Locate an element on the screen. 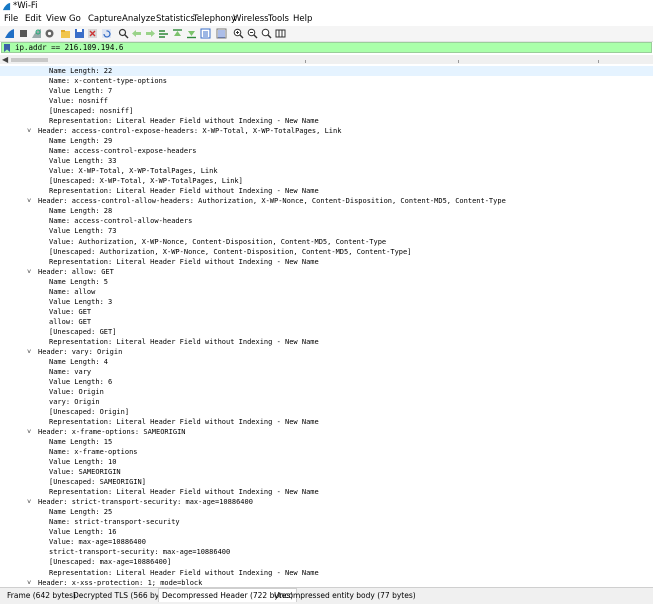  tree-field-row: Value: max-age=10886400 is located at coordinates (326, 542).